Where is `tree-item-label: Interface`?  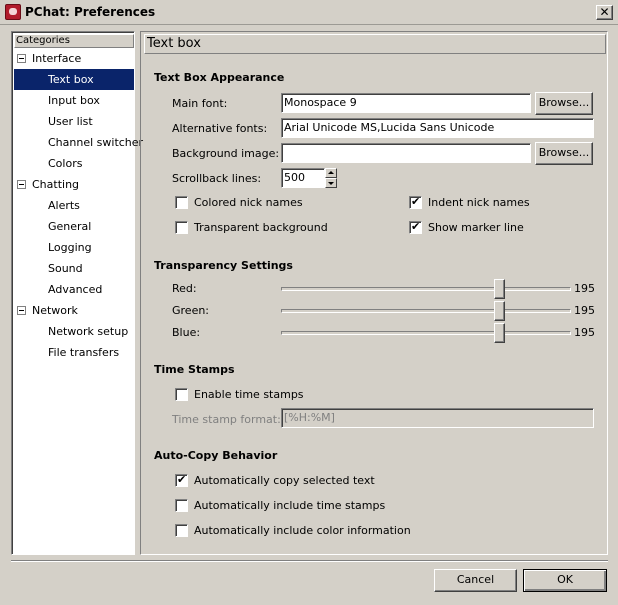
tree-item-label: Interface is located at coordinates (57, 58).